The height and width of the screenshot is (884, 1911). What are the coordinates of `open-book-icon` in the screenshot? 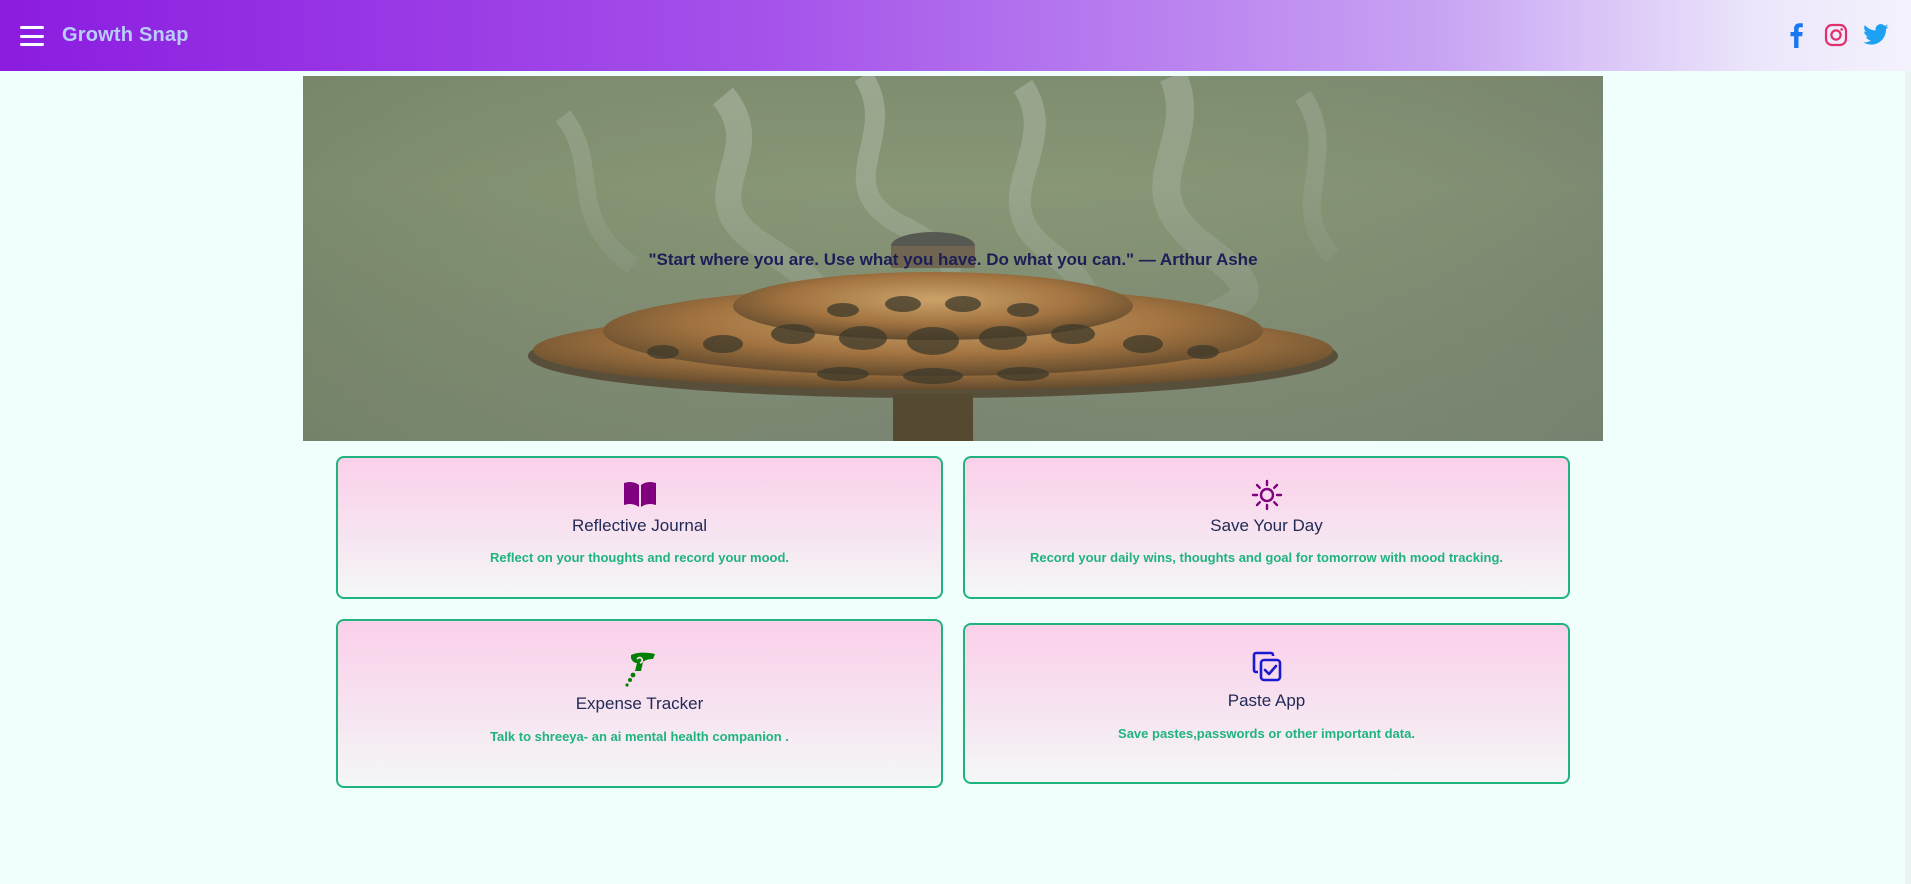 It's located at (640, 496).